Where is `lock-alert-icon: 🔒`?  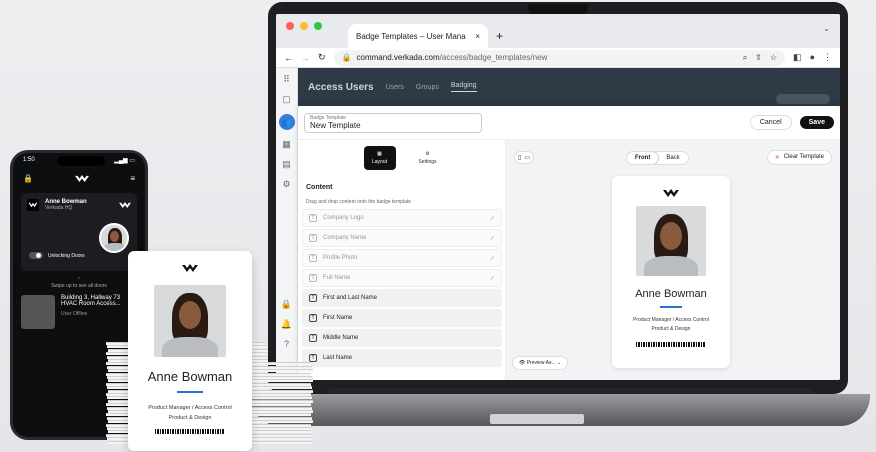 lock-alert-icon: 🔒 is located at coordinates (286, 304).